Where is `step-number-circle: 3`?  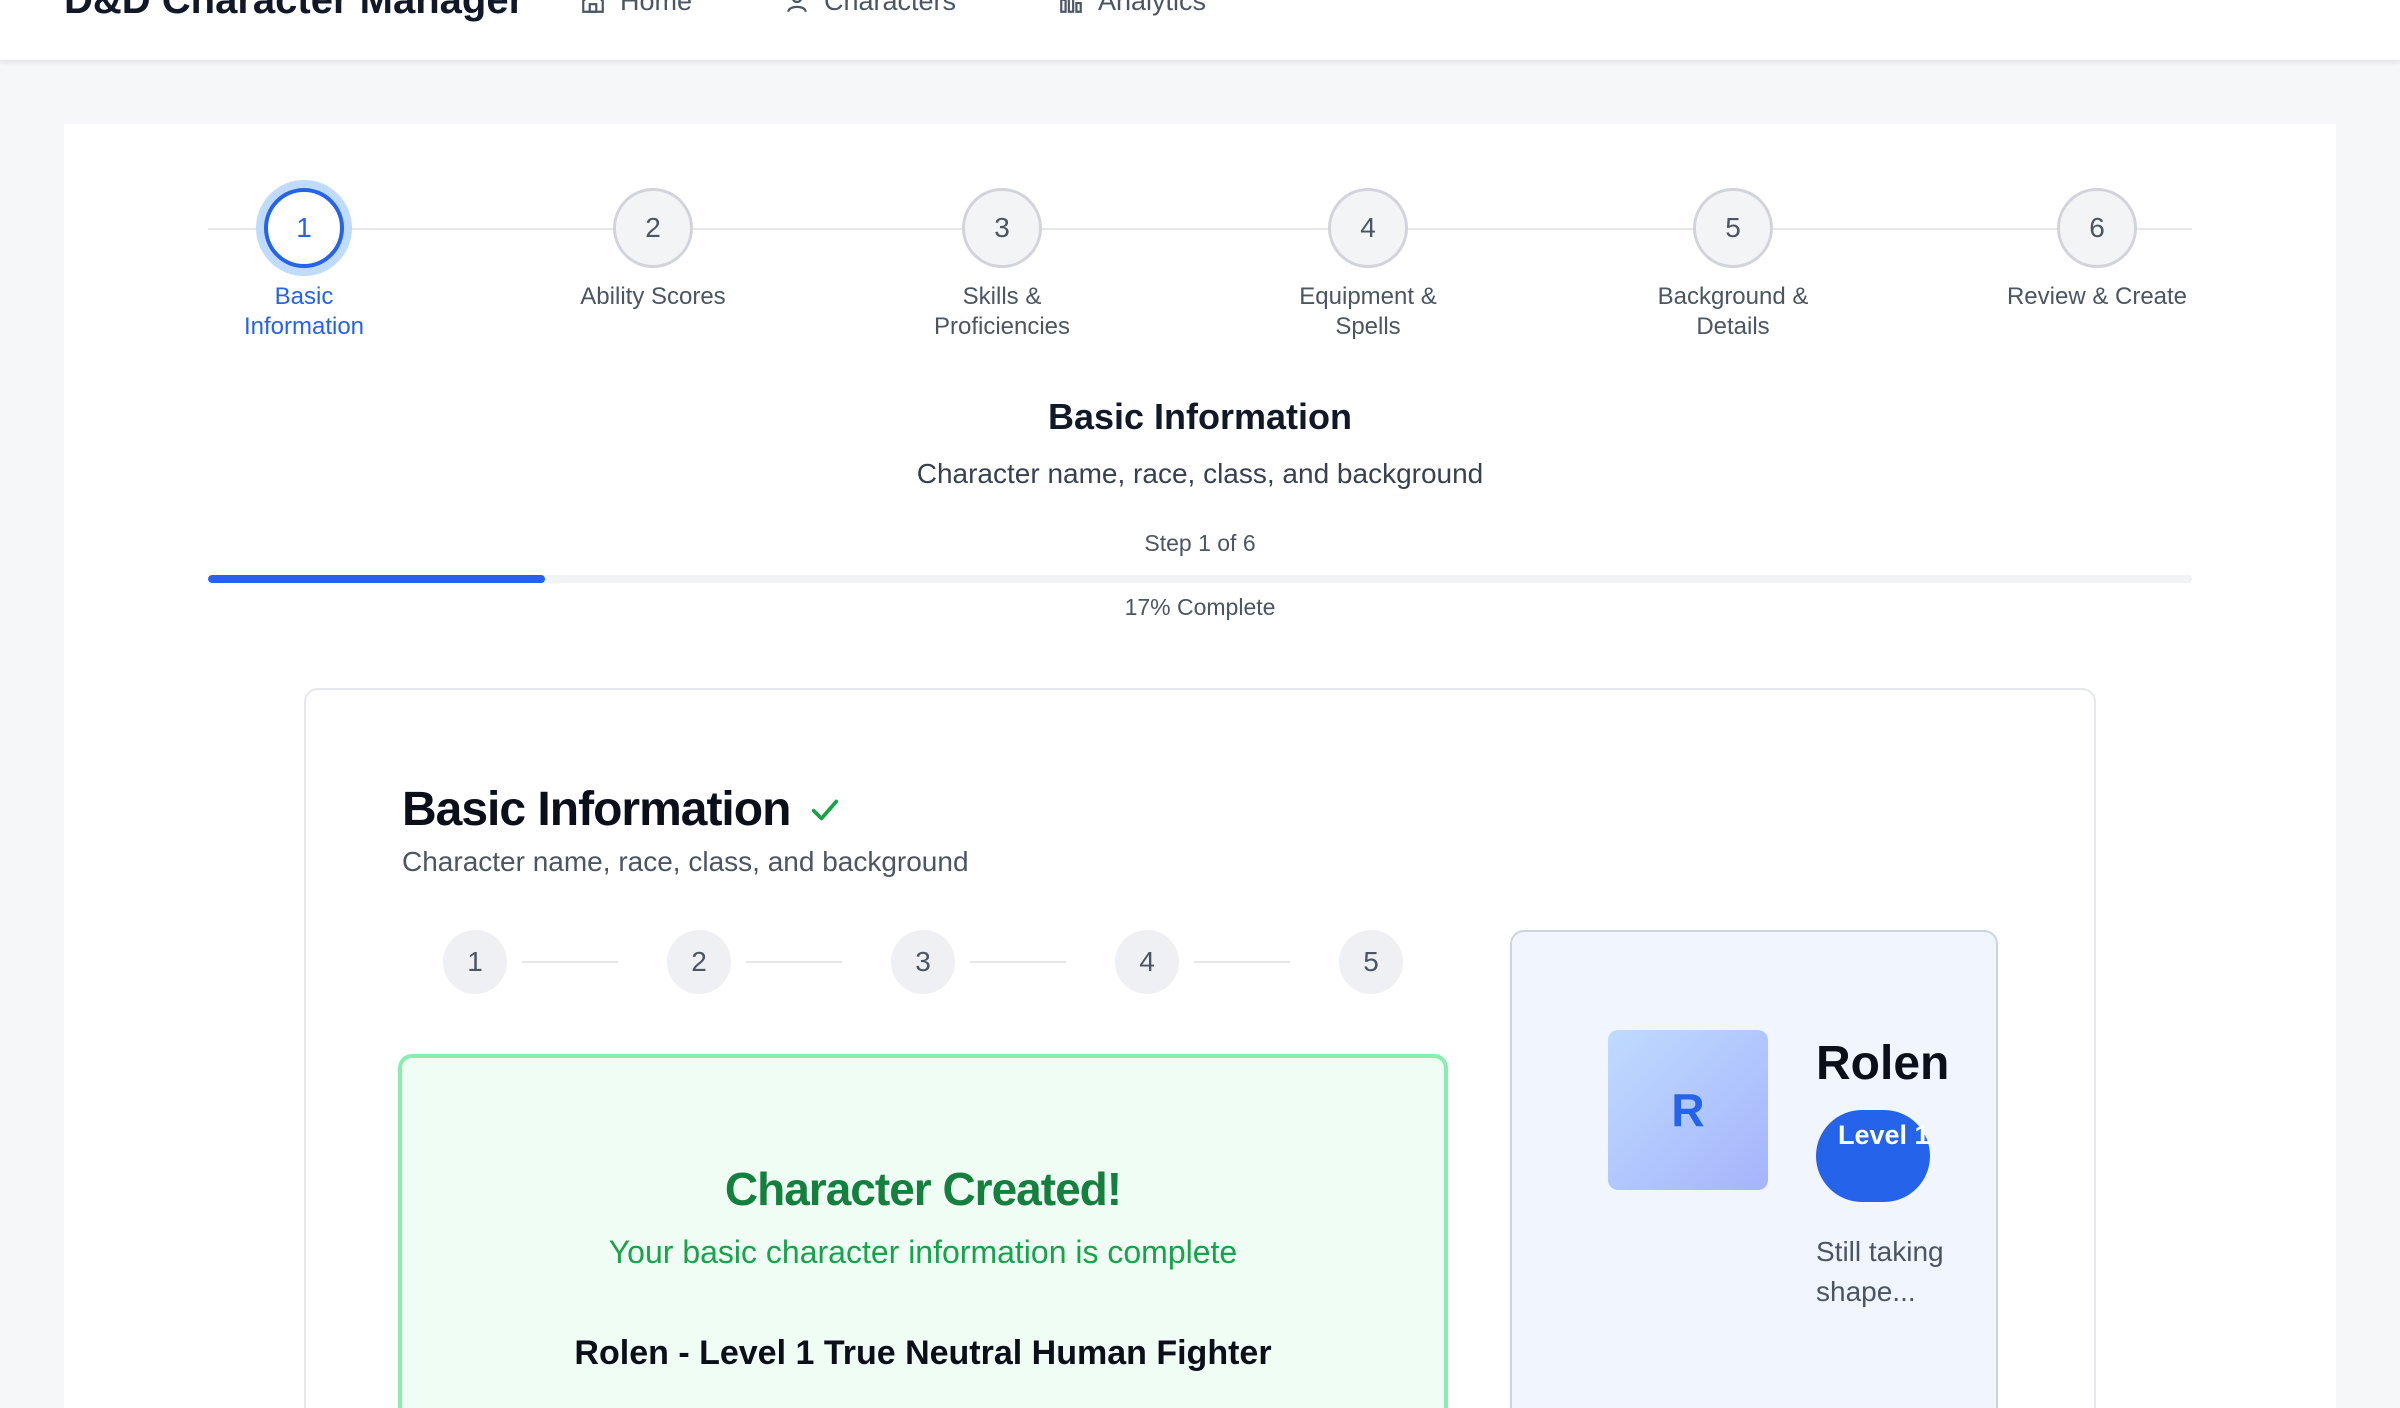
step-number-circle: 3 is located at coordinates (1002, 228).